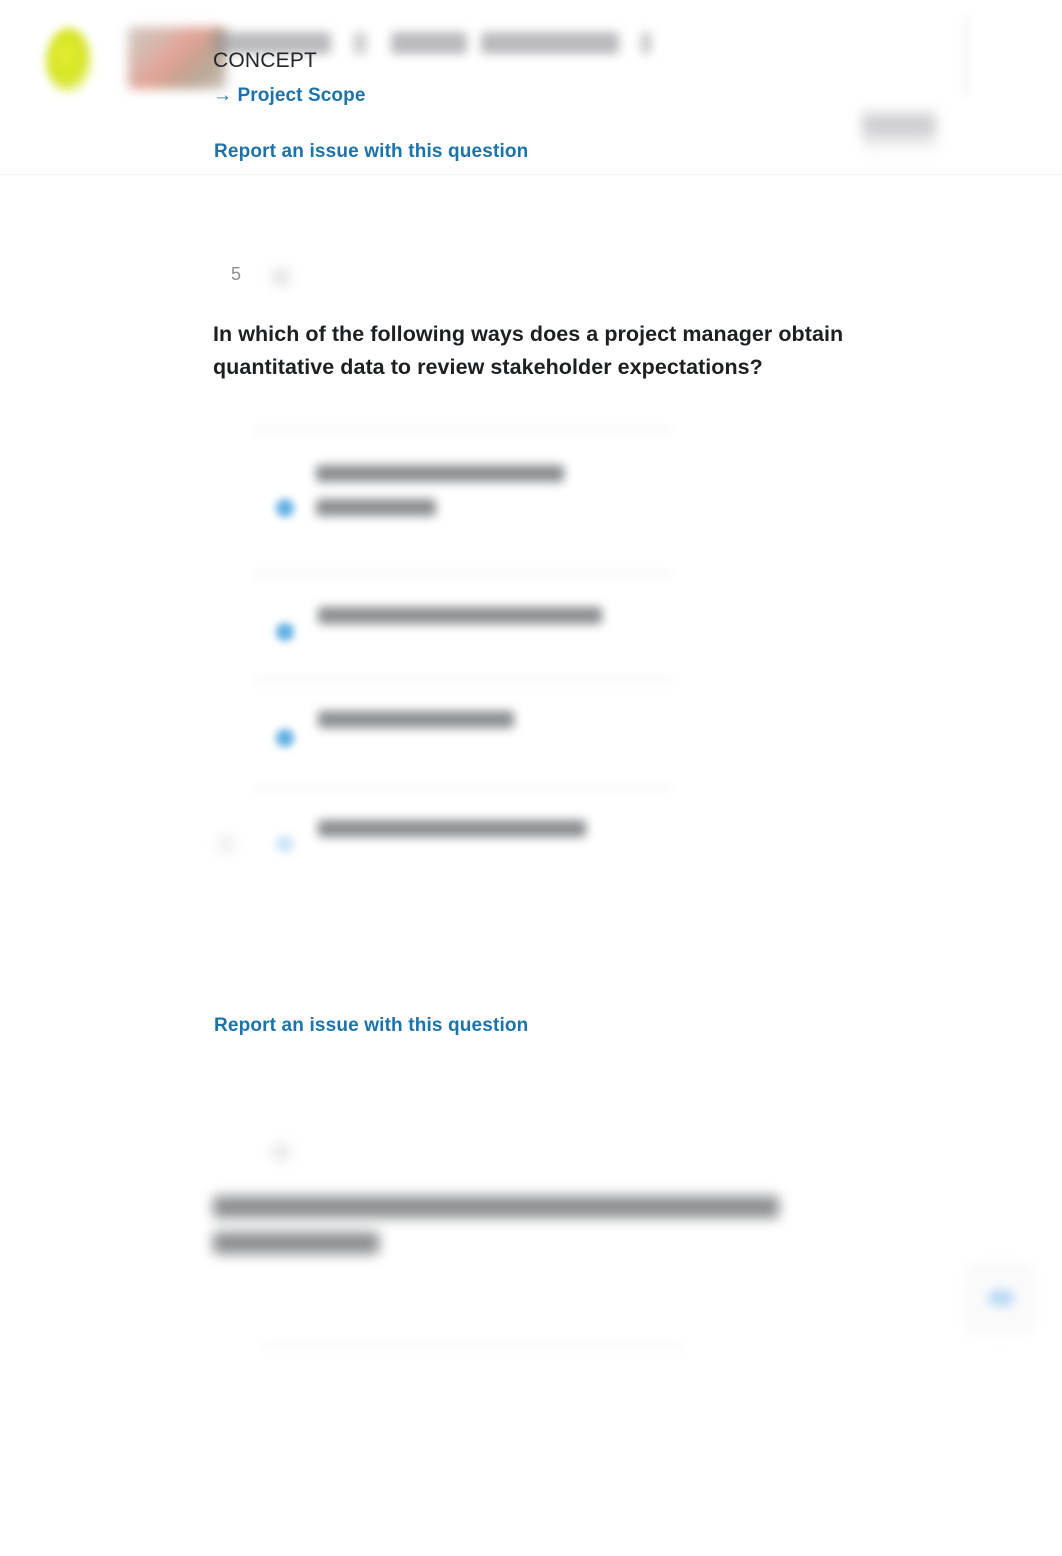 The image size is (1062, 1556). I want to click on next-question-option-separator, so click(473, 1351).